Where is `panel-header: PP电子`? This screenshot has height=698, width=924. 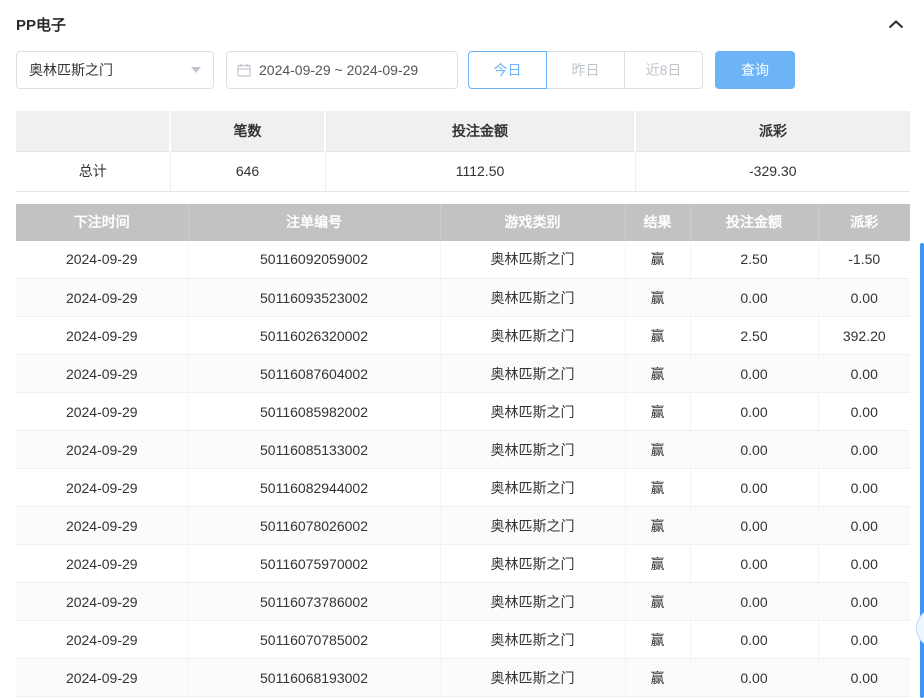 panel-header: PP电子 is located at coordinates (462, 17).